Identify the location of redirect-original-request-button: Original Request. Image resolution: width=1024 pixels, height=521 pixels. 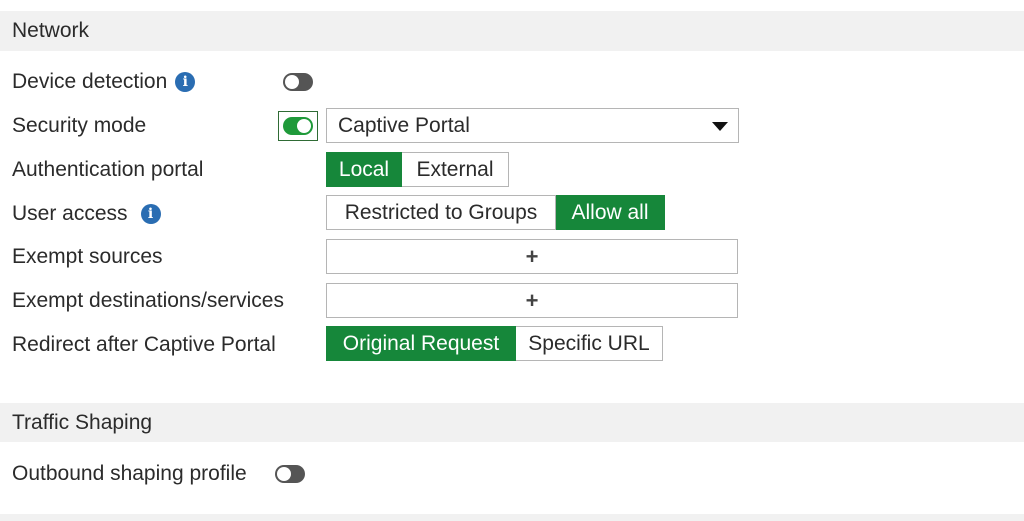
(421, 343).